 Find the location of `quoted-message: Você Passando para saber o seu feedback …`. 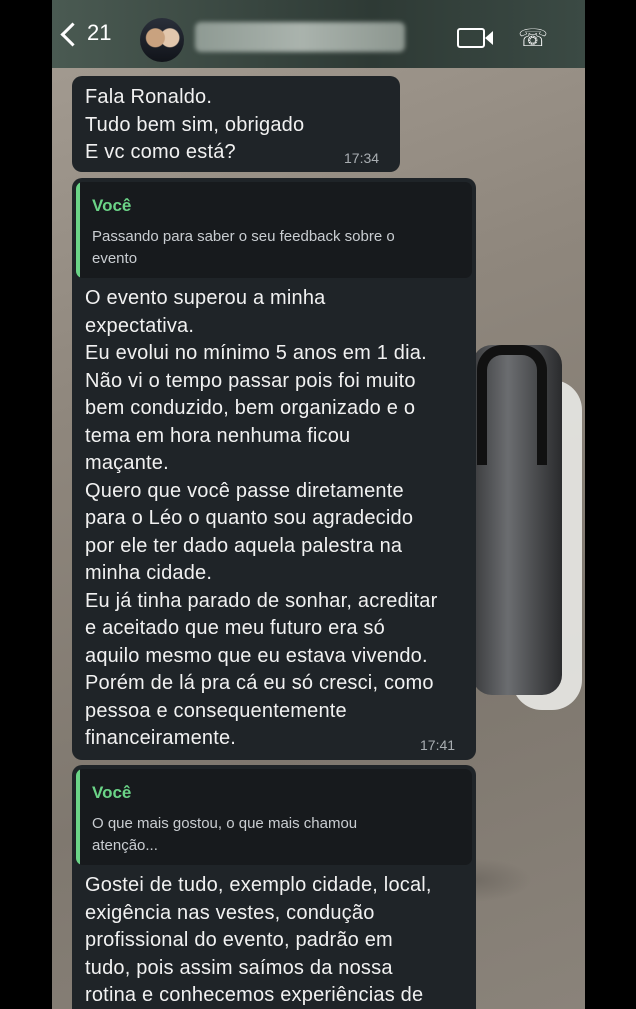

quoted-message: Você Passando para saber o seu feedback … is located at coordinates (274, 230).